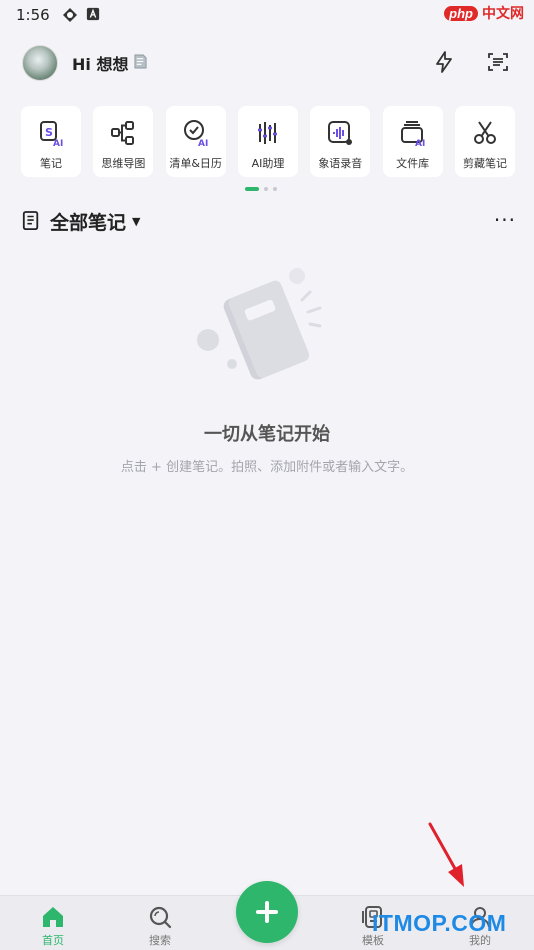  Describe the element at coordinates (51, 163) in the screenshot. I see `tool-label: 笔记` at that location.